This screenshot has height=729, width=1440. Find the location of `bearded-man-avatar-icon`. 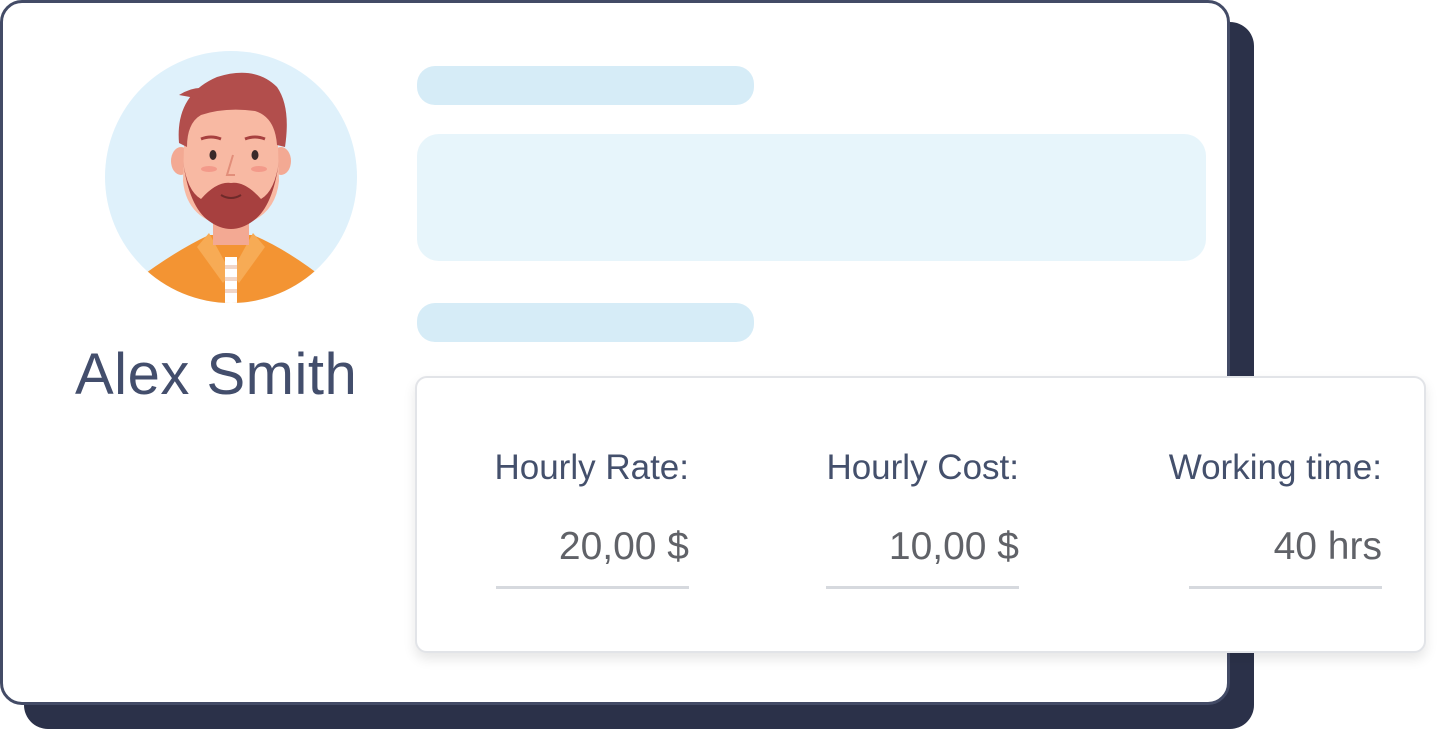

bearded-man-avatar-icon is located at coordinates (231, 177).